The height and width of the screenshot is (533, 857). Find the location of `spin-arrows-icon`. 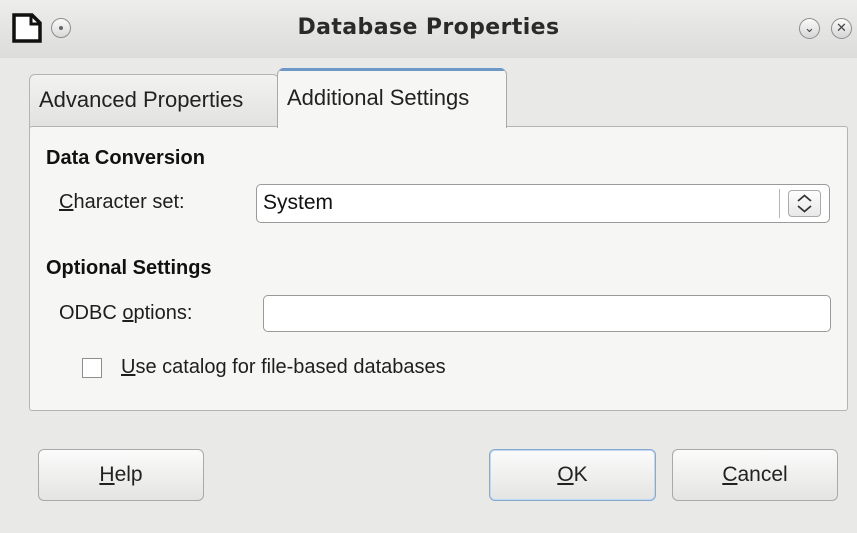

spin-arrows-icon is located at coordinates (804, 203).